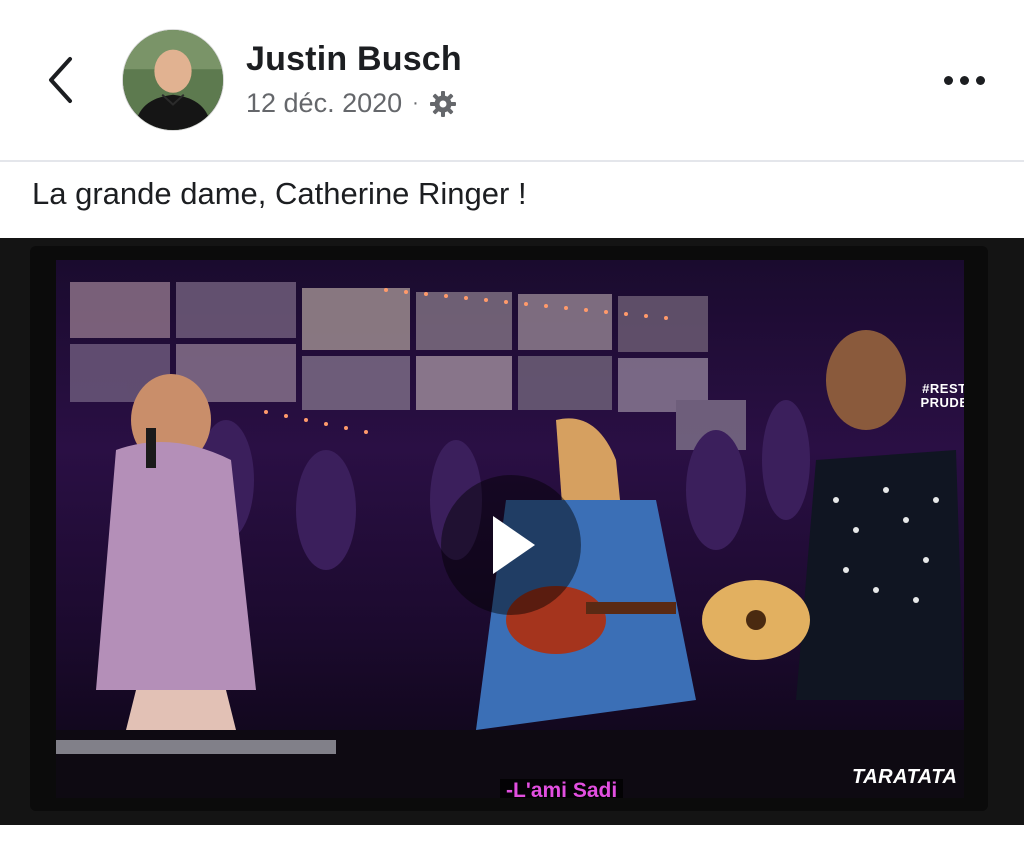 This screenshot has height=855, width=1024. Describe the element at coordinates (910, 365) in the screenshot. I see `channel-number: 2` at that location.